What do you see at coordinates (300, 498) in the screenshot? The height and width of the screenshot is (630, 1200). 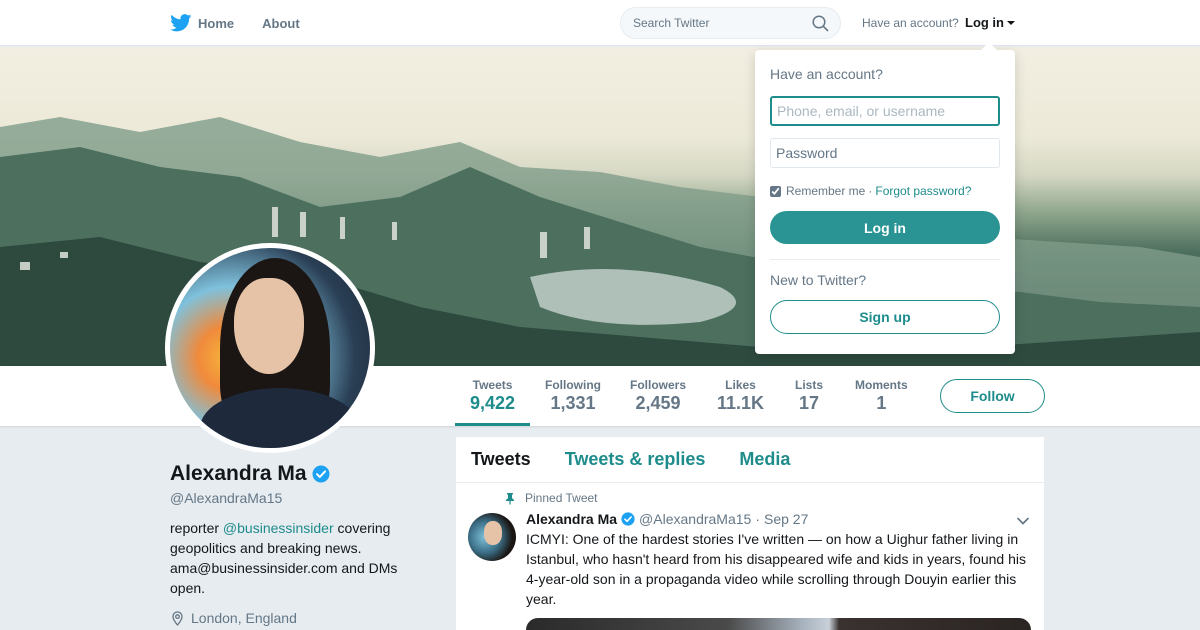 I see `profile-handle: @AlexandraMa15` at bounding box center [300, 498].